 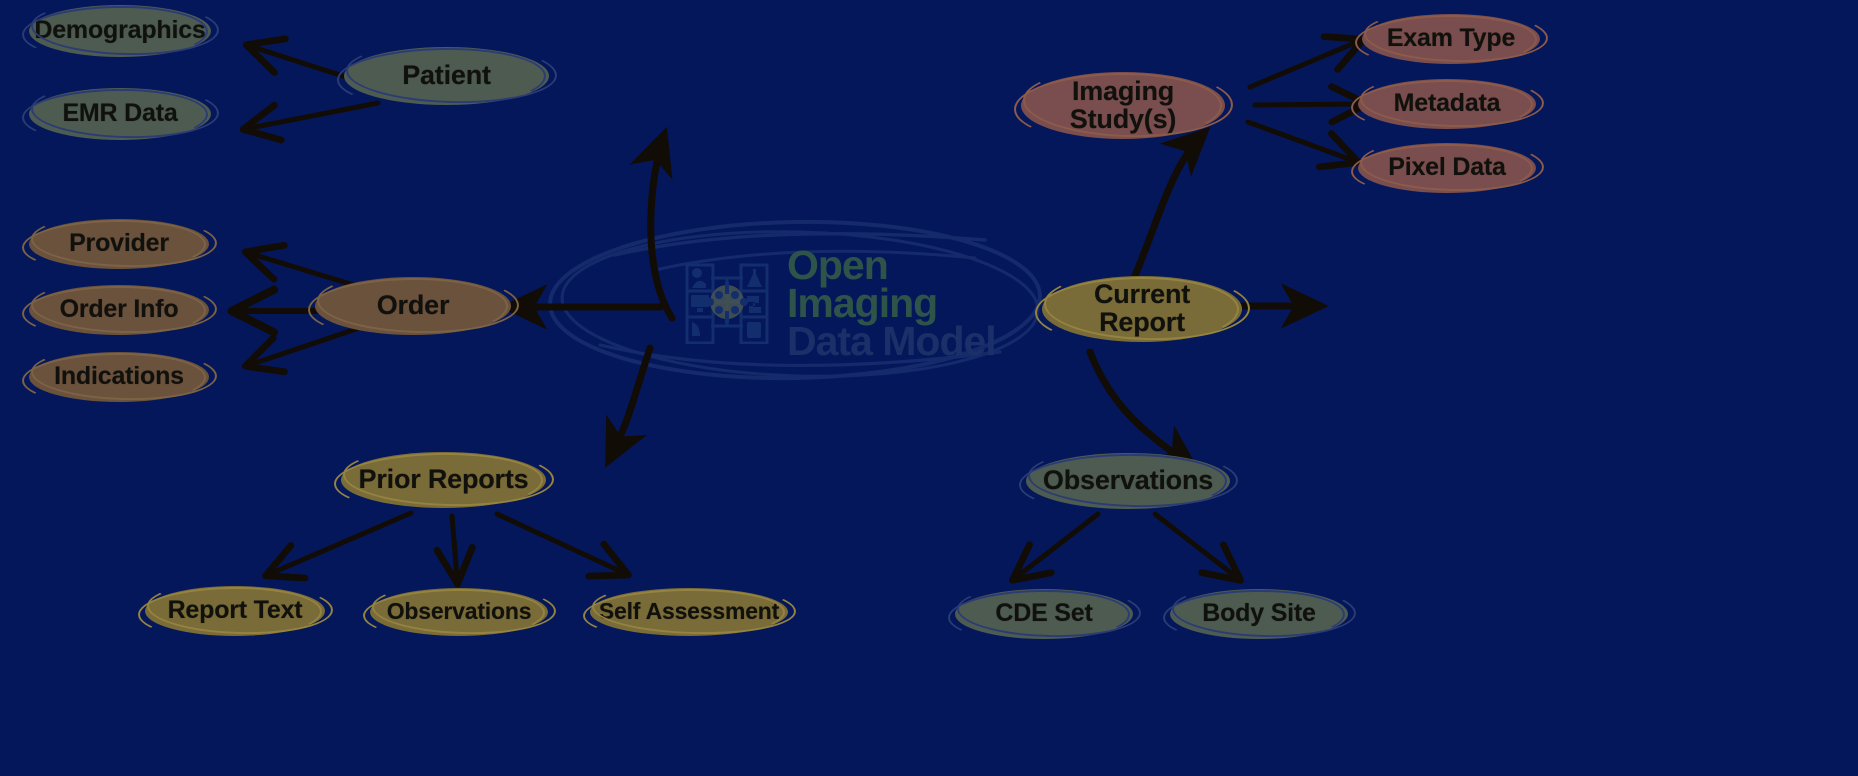 I want to click on node-demographics: Demographics, so click(x=120, y=31).